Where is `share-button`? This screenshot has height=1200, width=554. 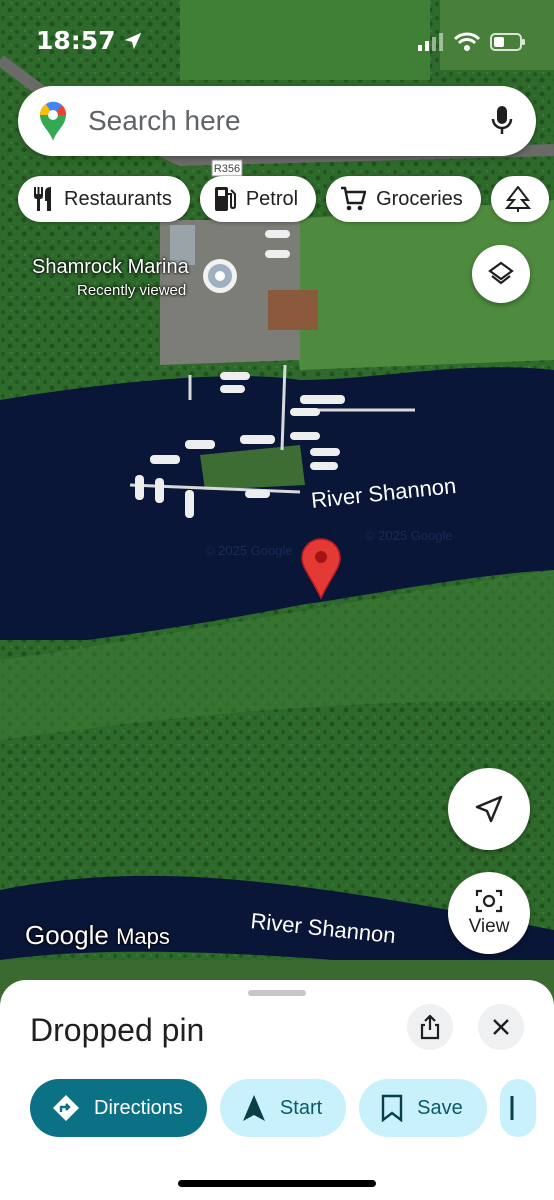
share-button is located at coordinates (430, 1027).